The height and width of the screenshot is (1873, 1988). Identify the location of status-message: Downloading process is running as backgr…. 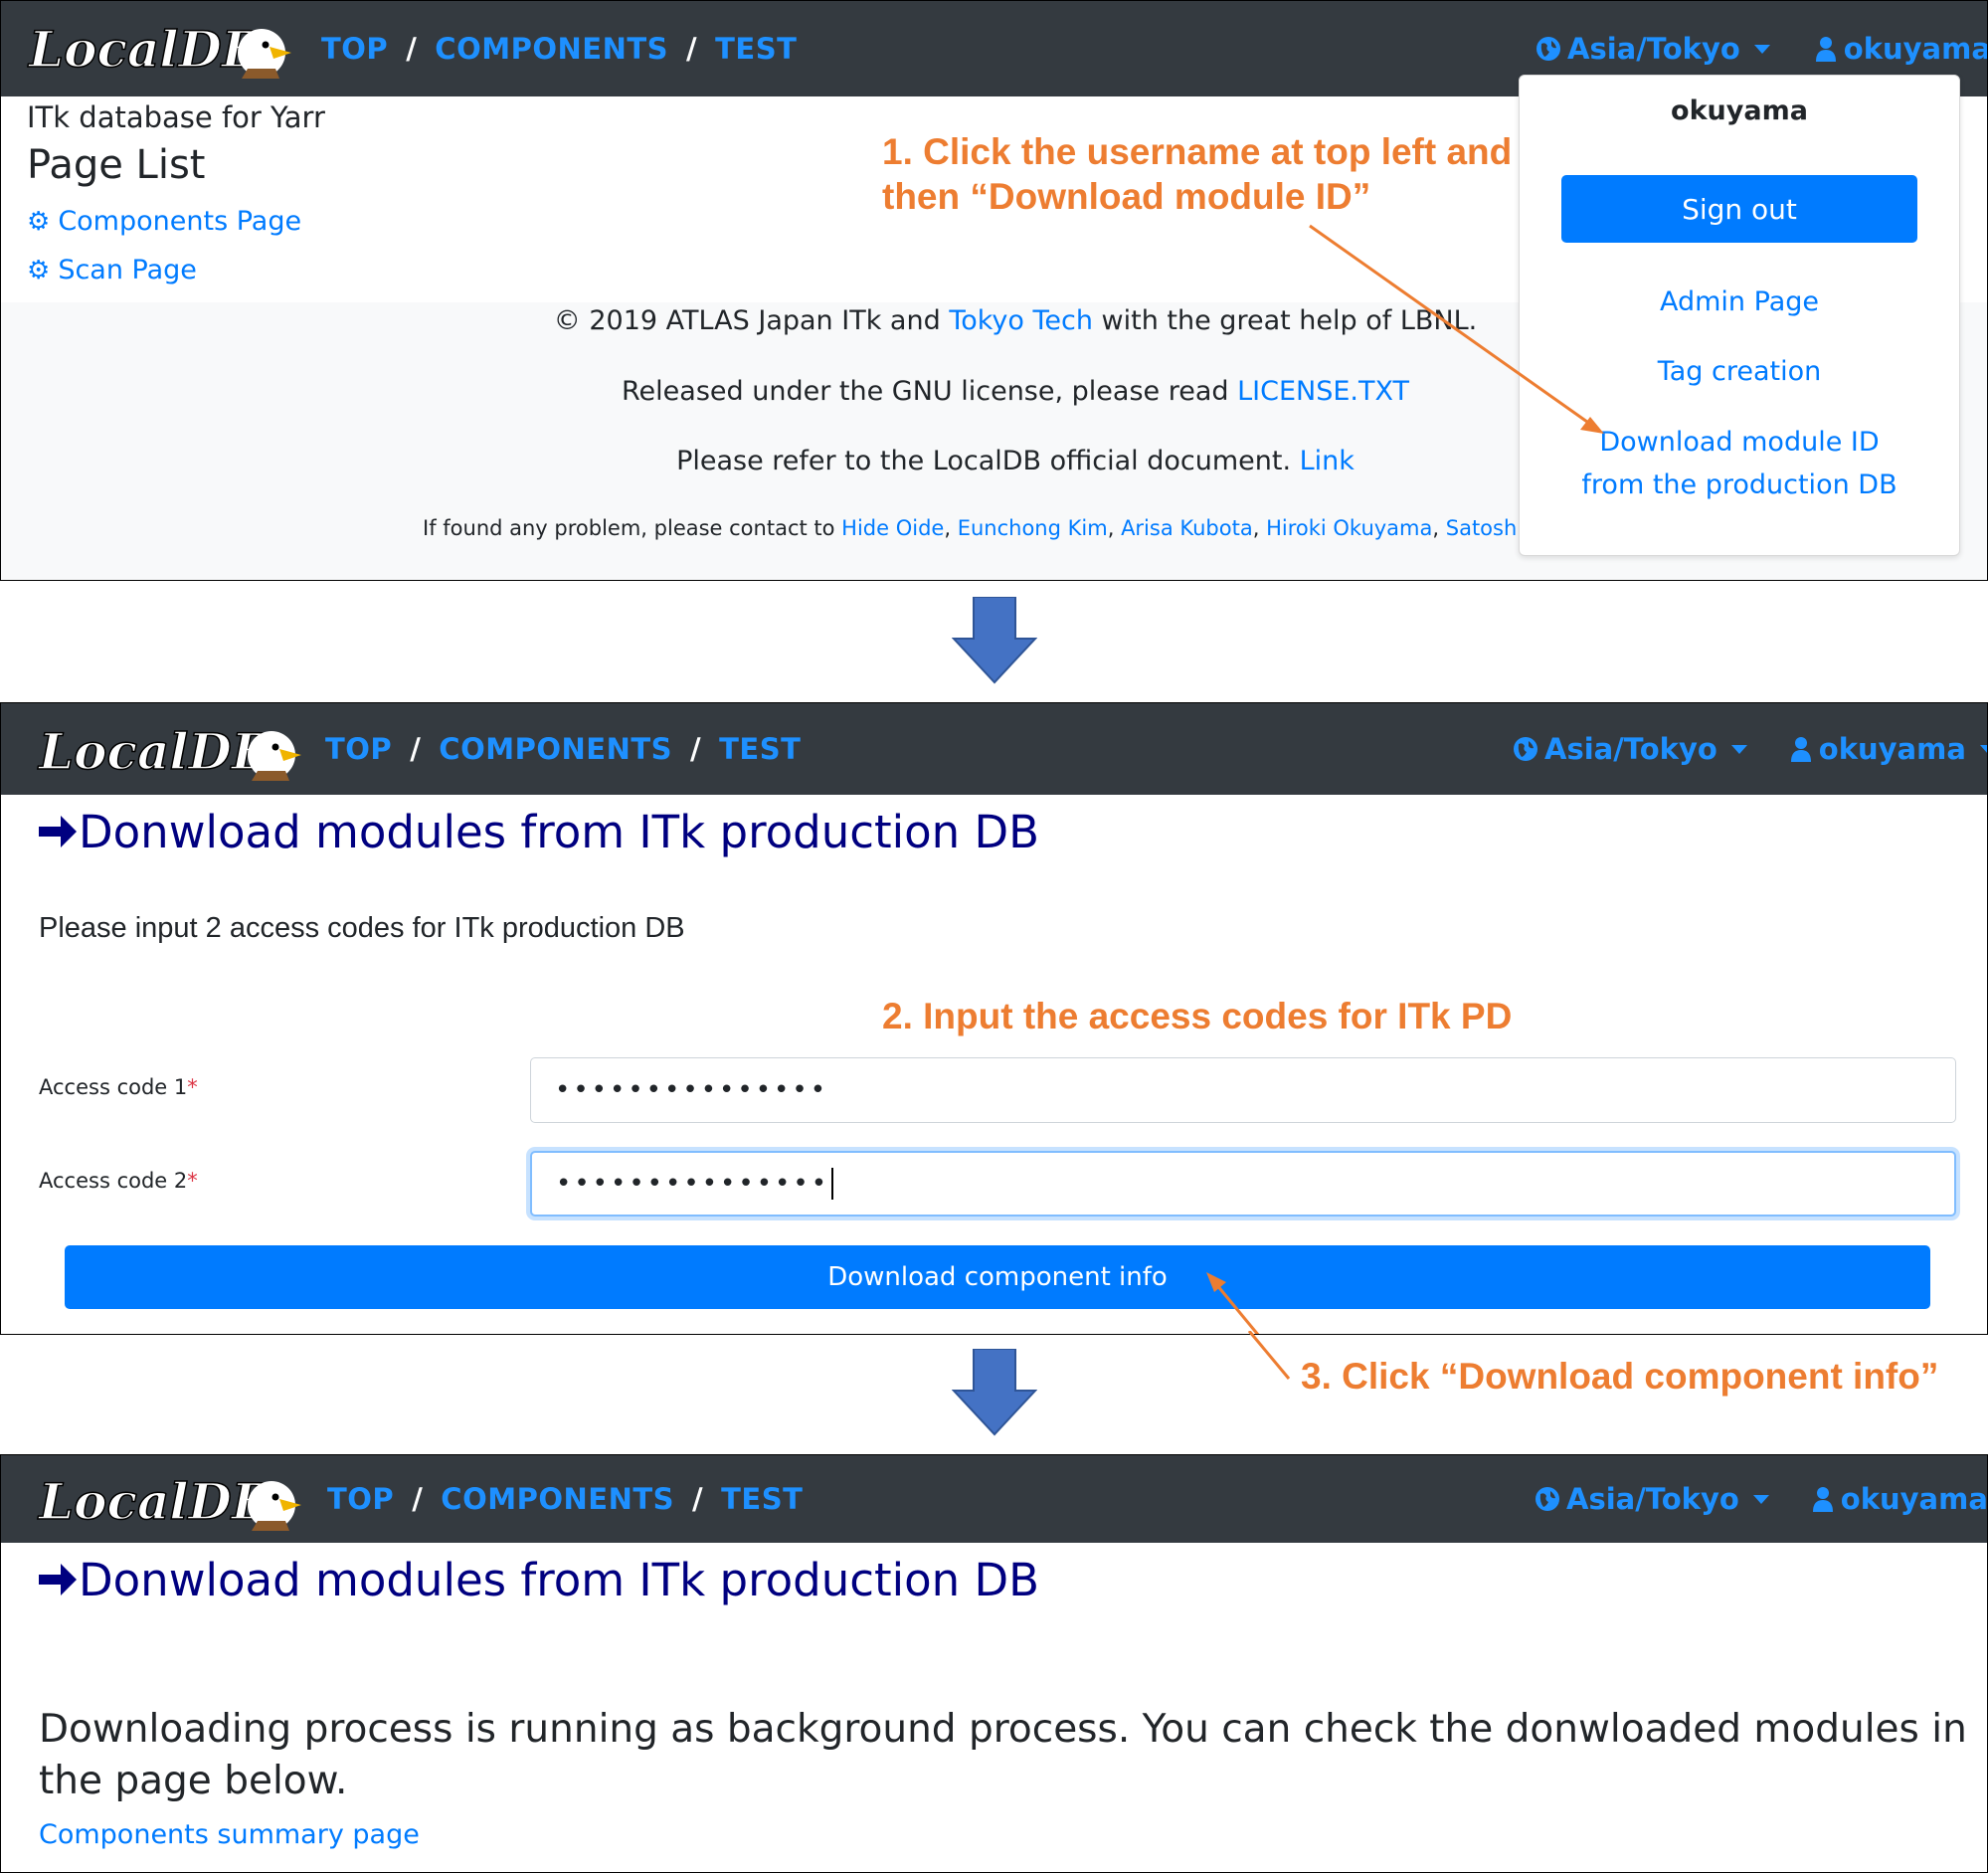
(1003, 1755).